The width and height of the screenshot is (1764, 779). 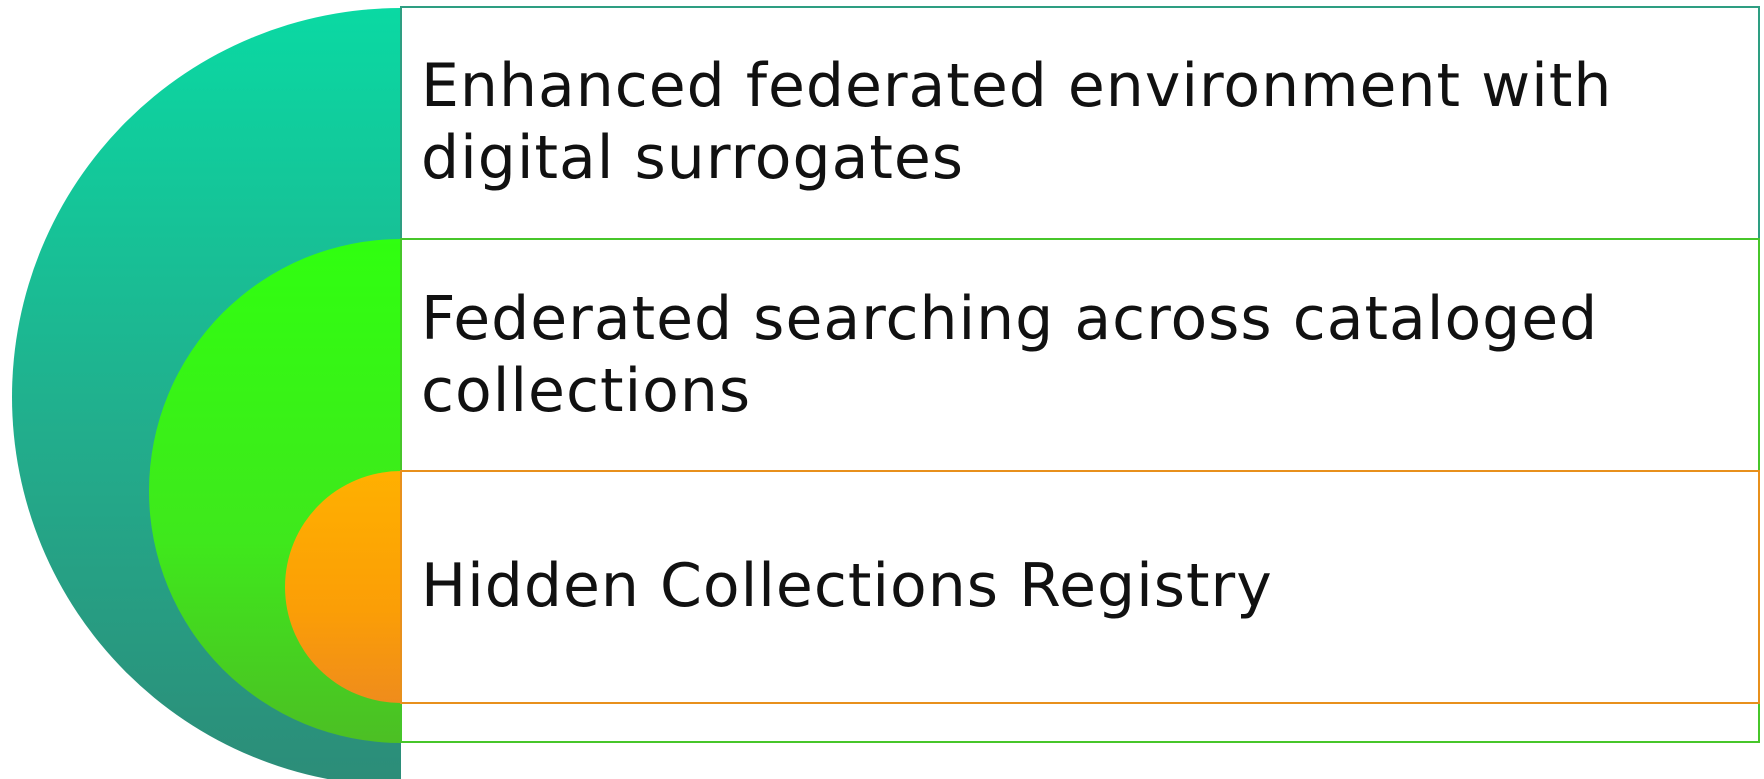 I want to click on level-3-label: Hidden Collections Registry, so click(x=847, y=586).